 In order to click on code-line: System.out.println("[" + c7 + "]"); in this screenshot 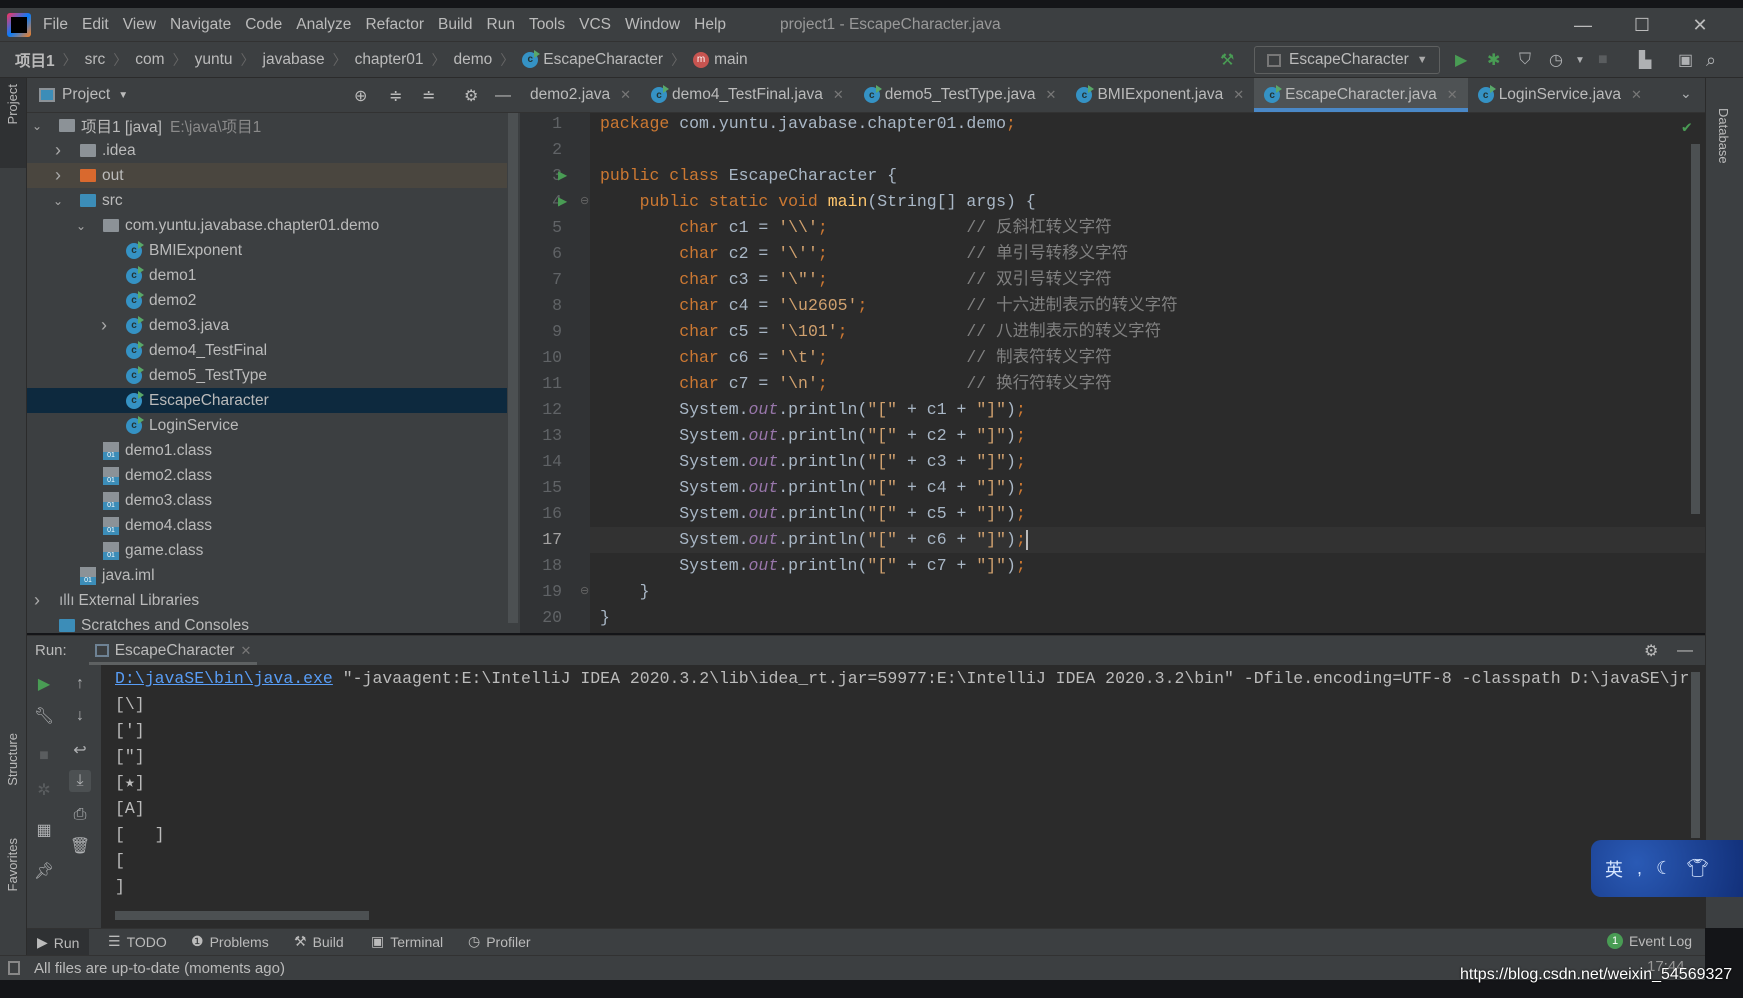, I will do `click(1147, 566)`.